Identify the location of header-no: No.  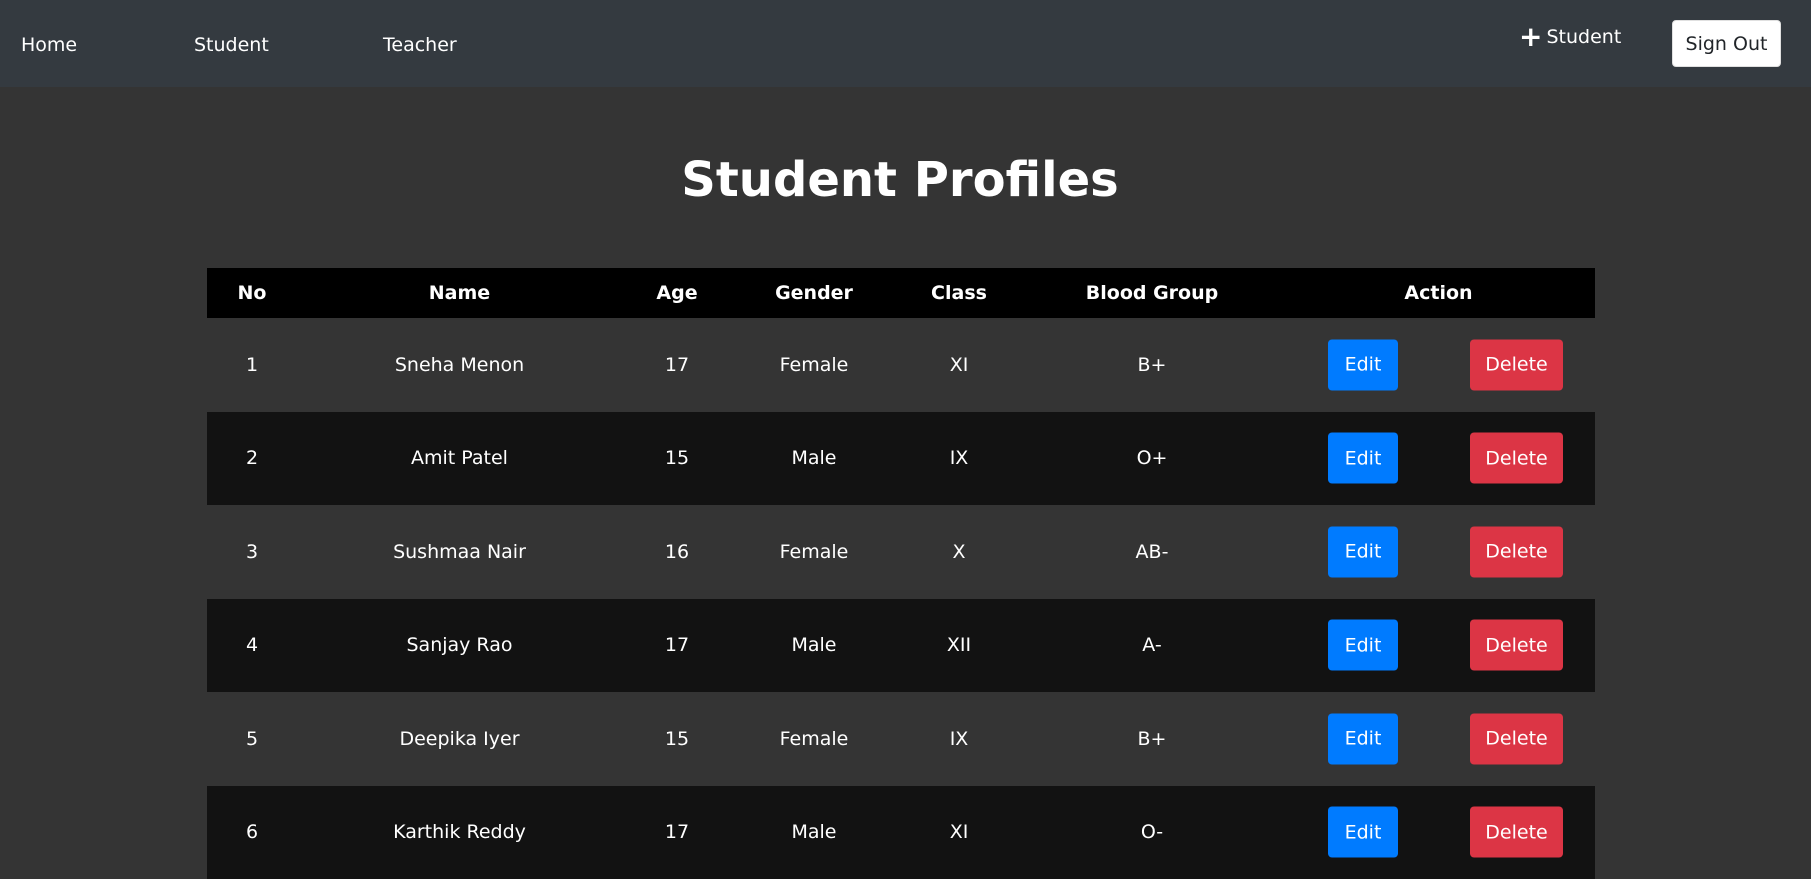
(252, 293).